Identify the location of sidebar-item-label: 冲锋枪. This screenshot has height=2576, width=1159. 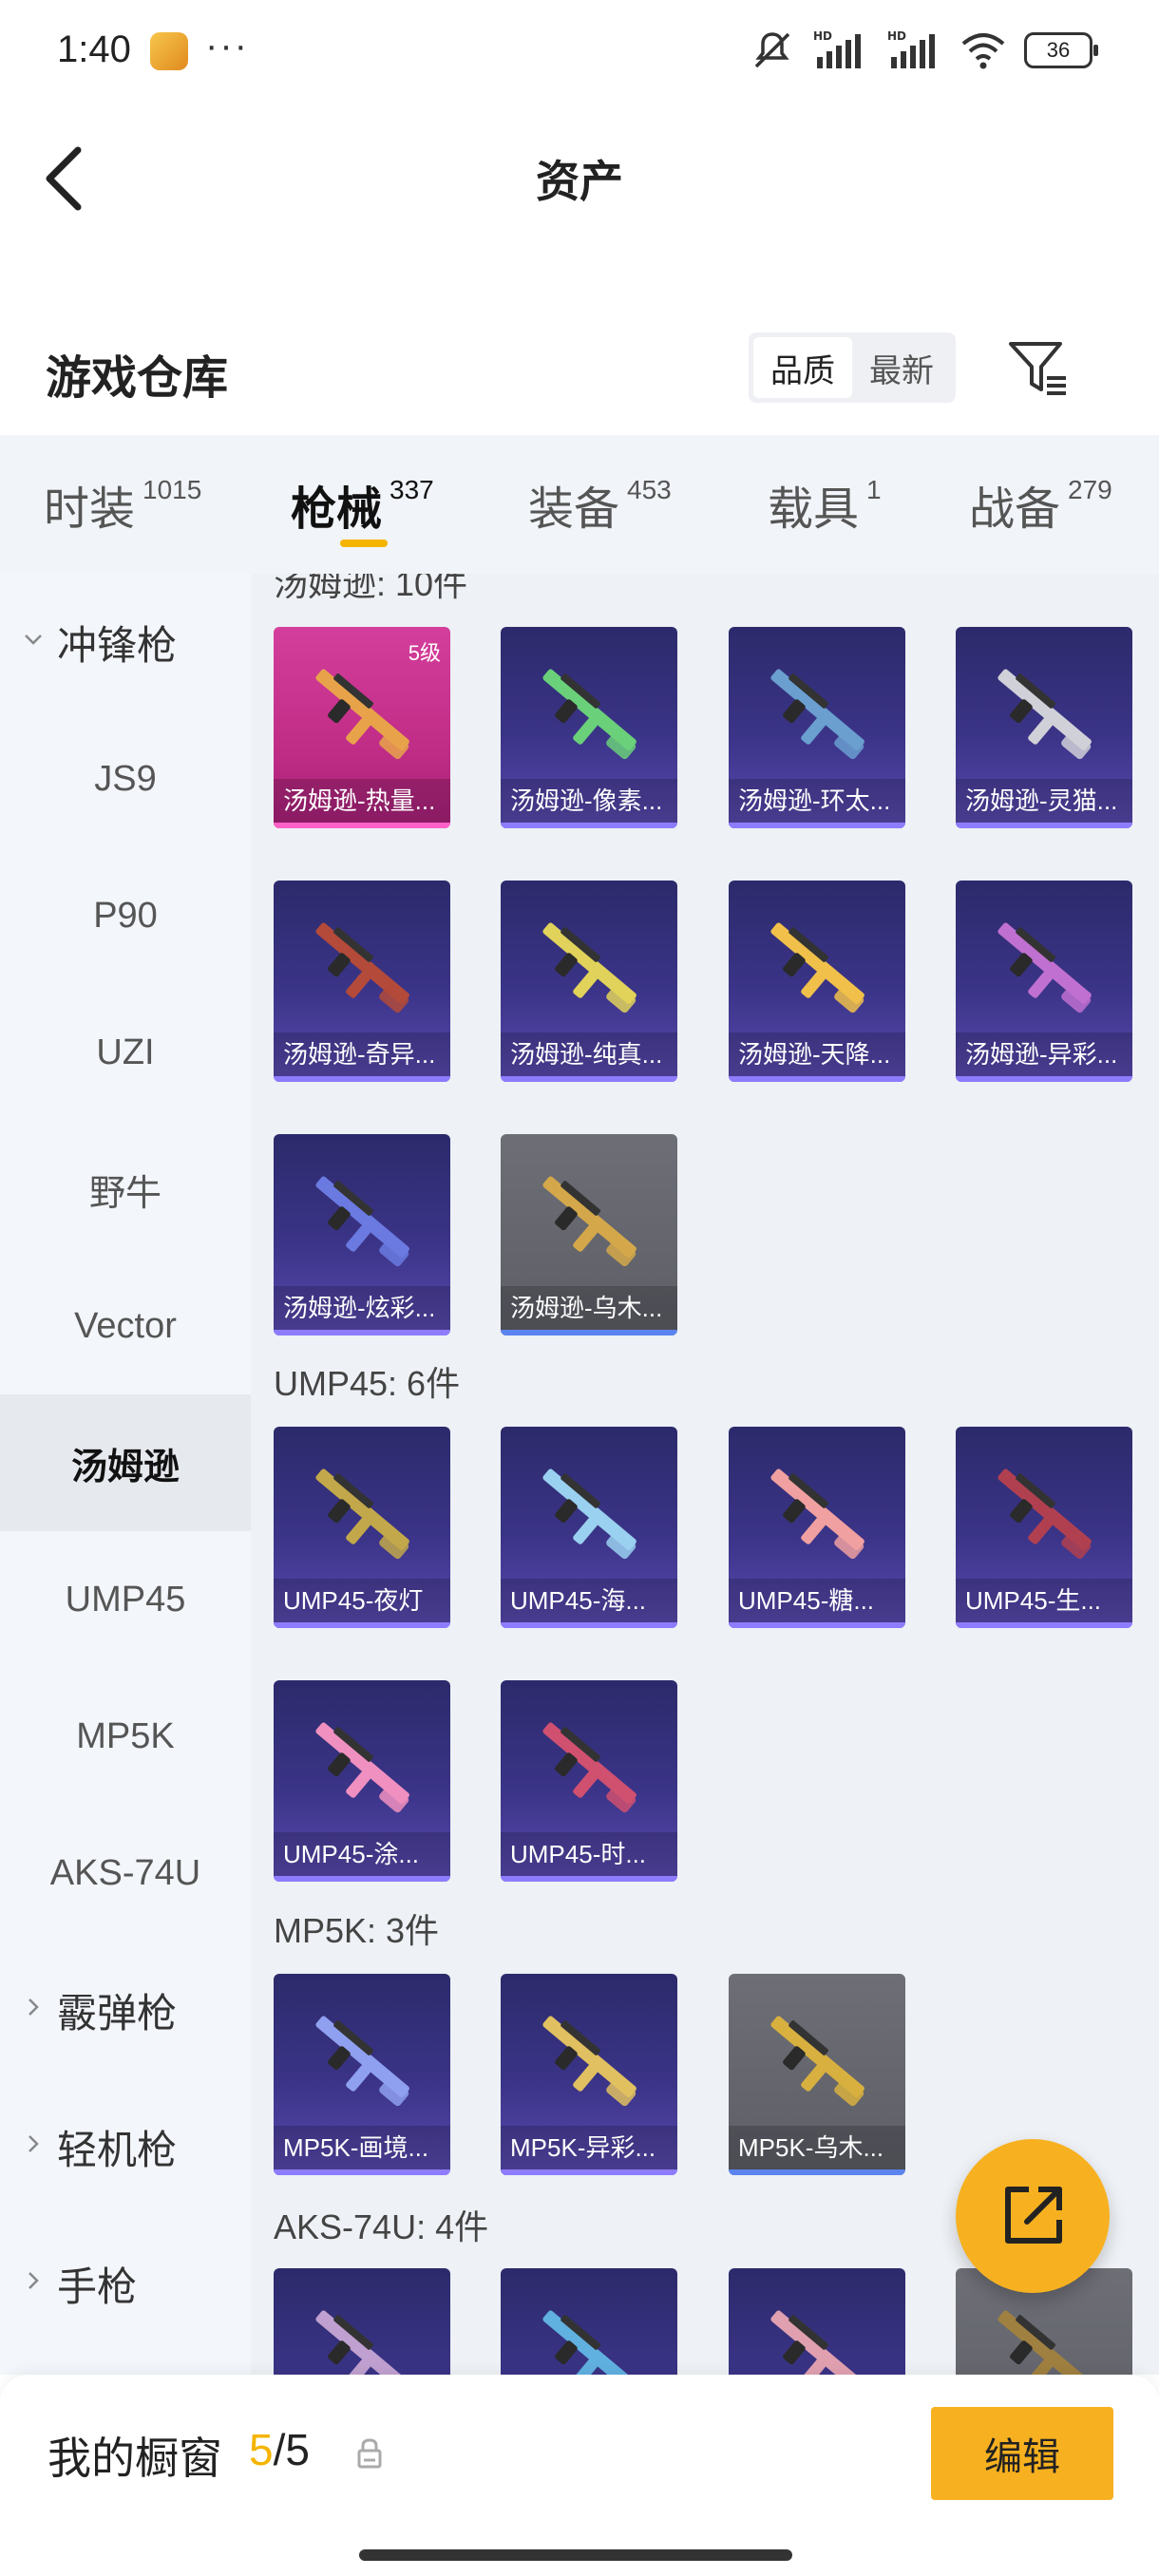
(117, 645).